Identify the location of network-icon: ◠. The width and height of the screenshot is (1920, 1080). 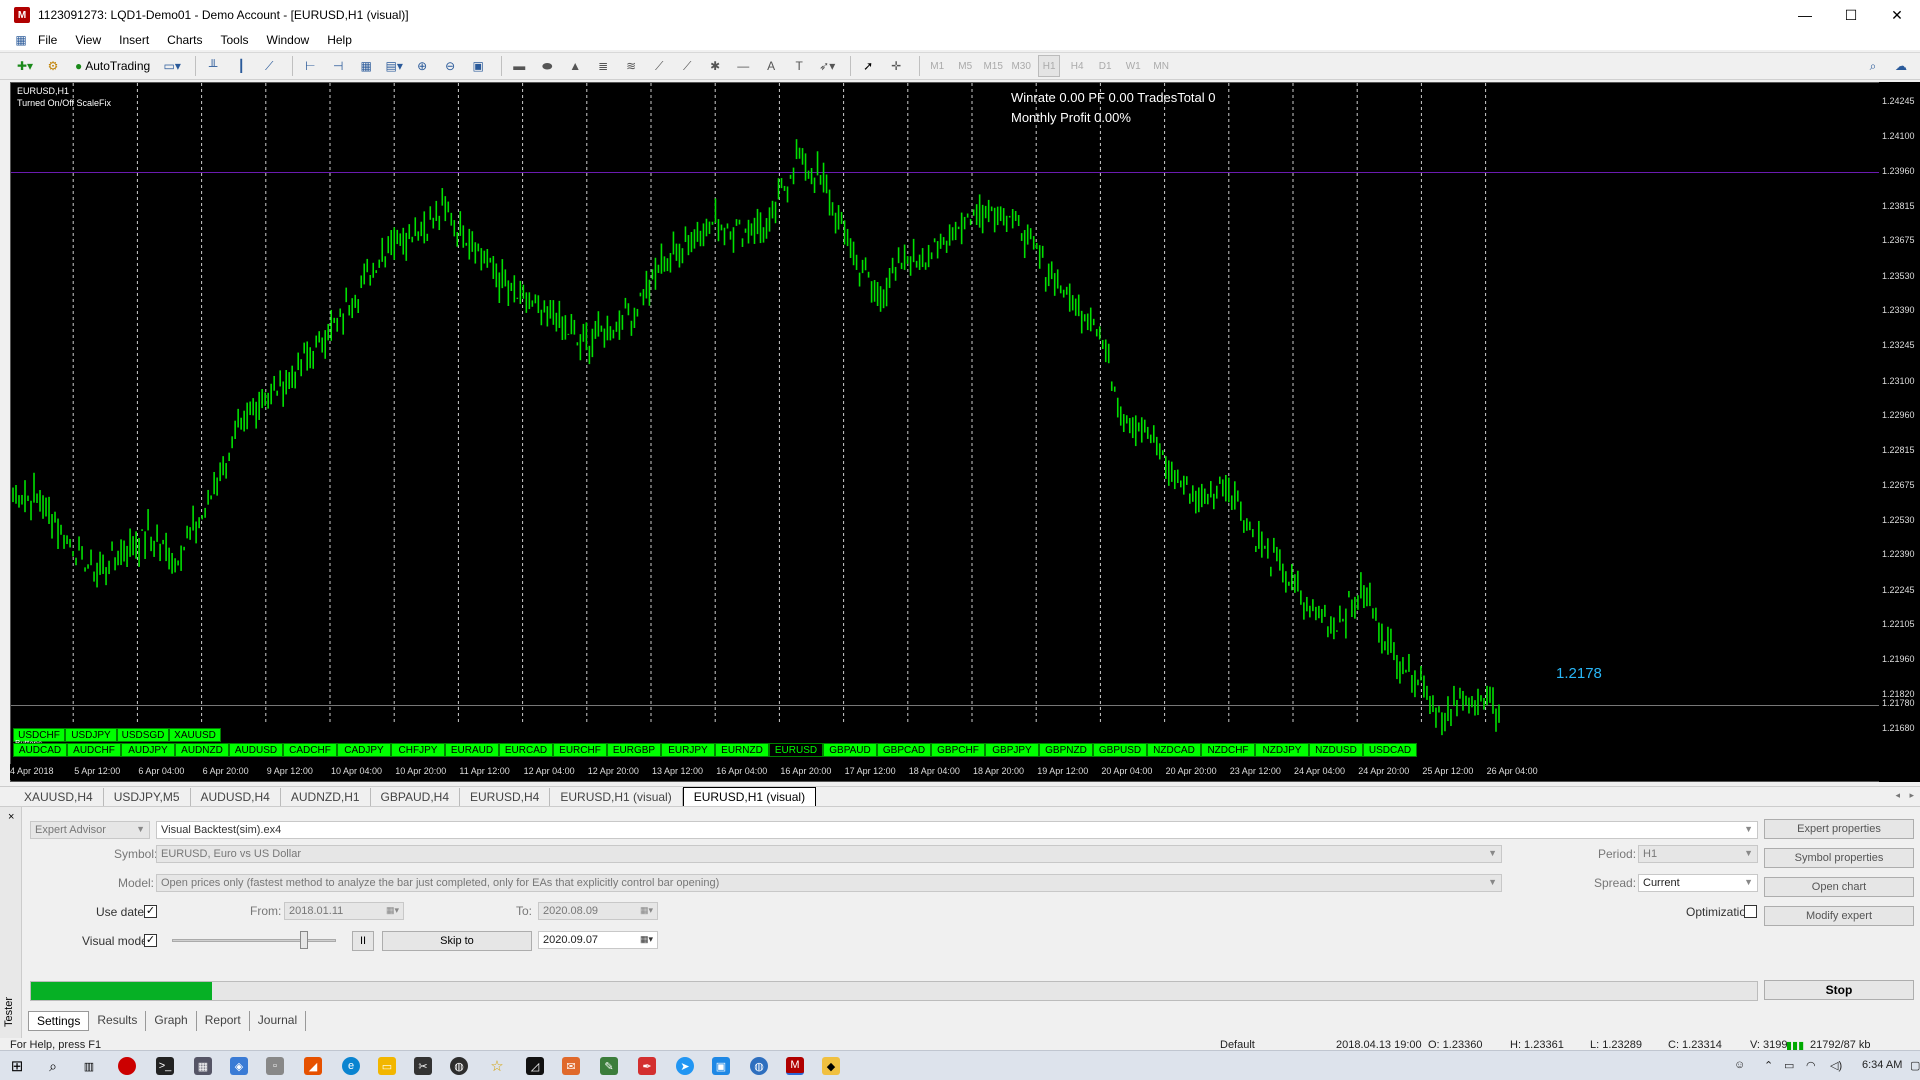
(1811, 1065).